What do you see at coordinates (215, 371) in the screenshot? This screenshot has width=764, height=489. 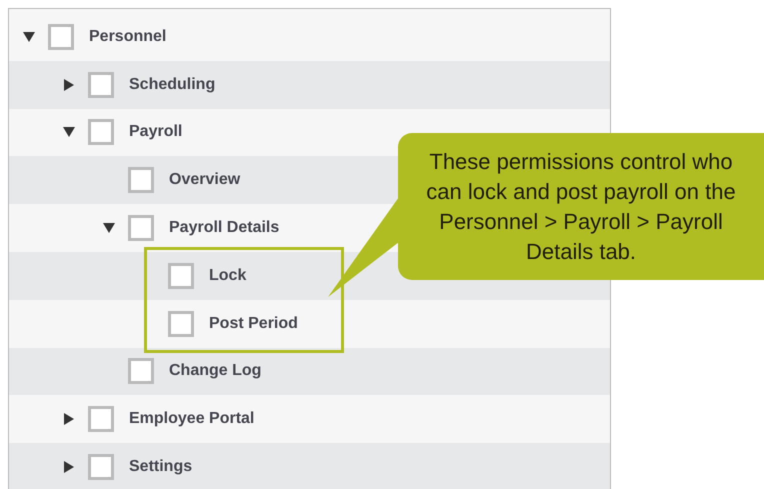 I see `tree-item-label: Change Log` at bounding box center [215, 371].